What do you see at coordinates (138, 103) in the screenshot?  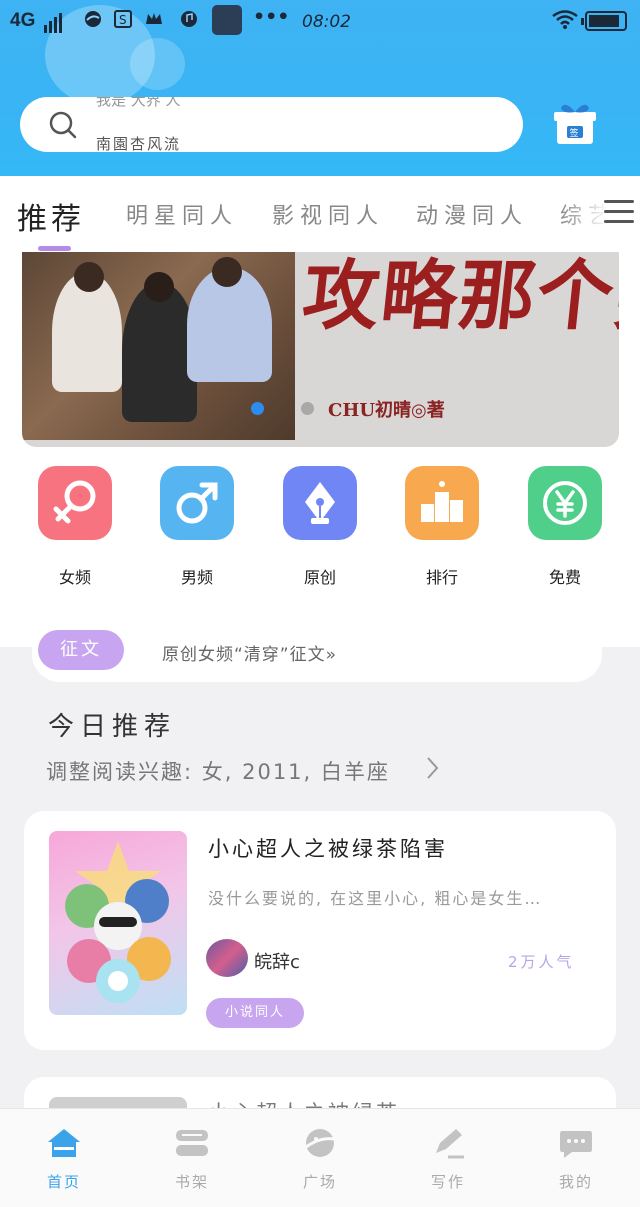 I see `search-placeholder-scroll: 我是 大界 人` at bounding box center [138, 103].